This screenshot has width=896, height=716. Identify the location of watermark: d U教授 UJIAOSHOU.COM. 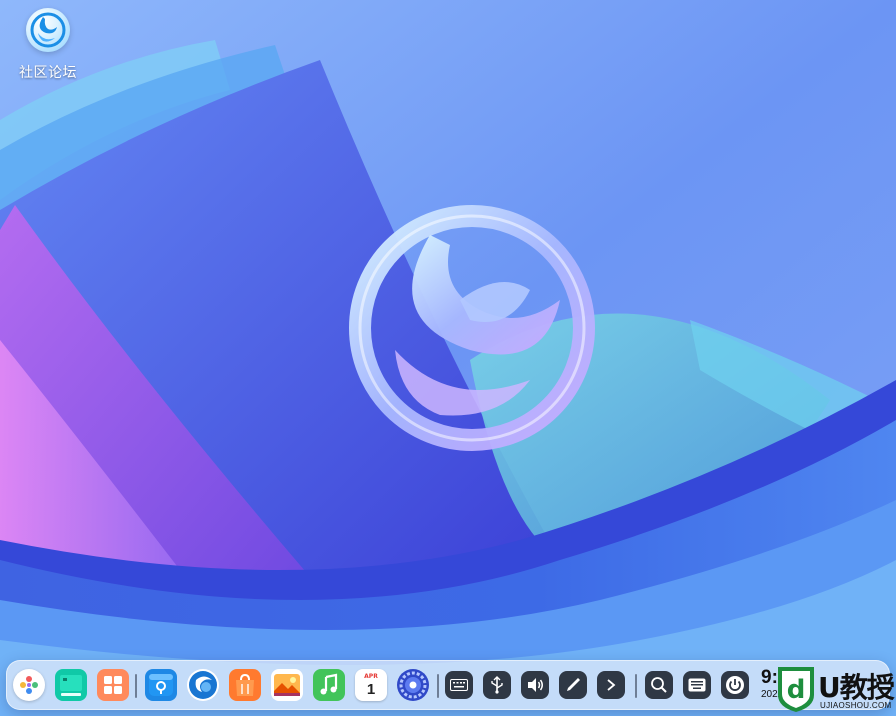
(835, 689).